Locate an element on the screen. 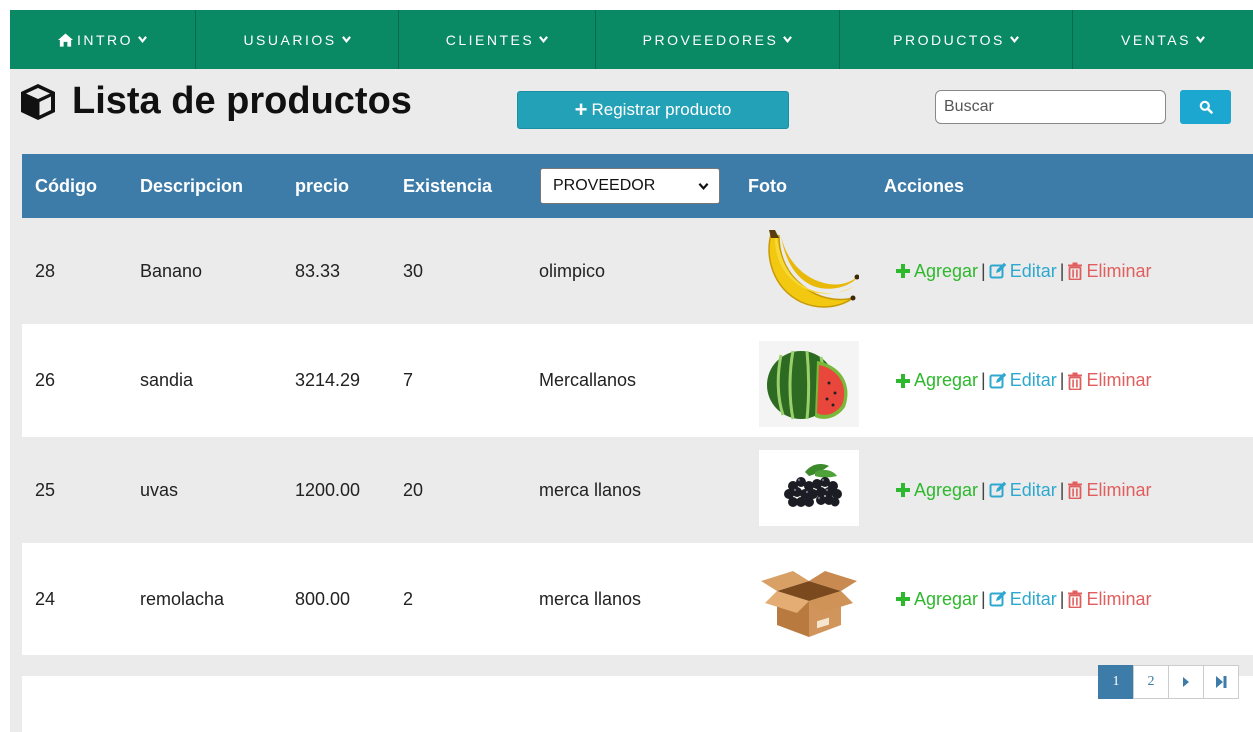 The image size is (1253, 732). nav-item-proveedores: PROVEEDORES is located at coordinates (718, 39).